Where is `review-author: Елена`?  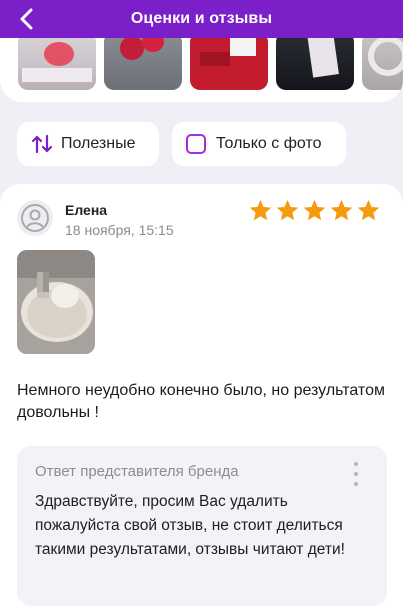 review-author: Елена is located at coordinates (86, 210).